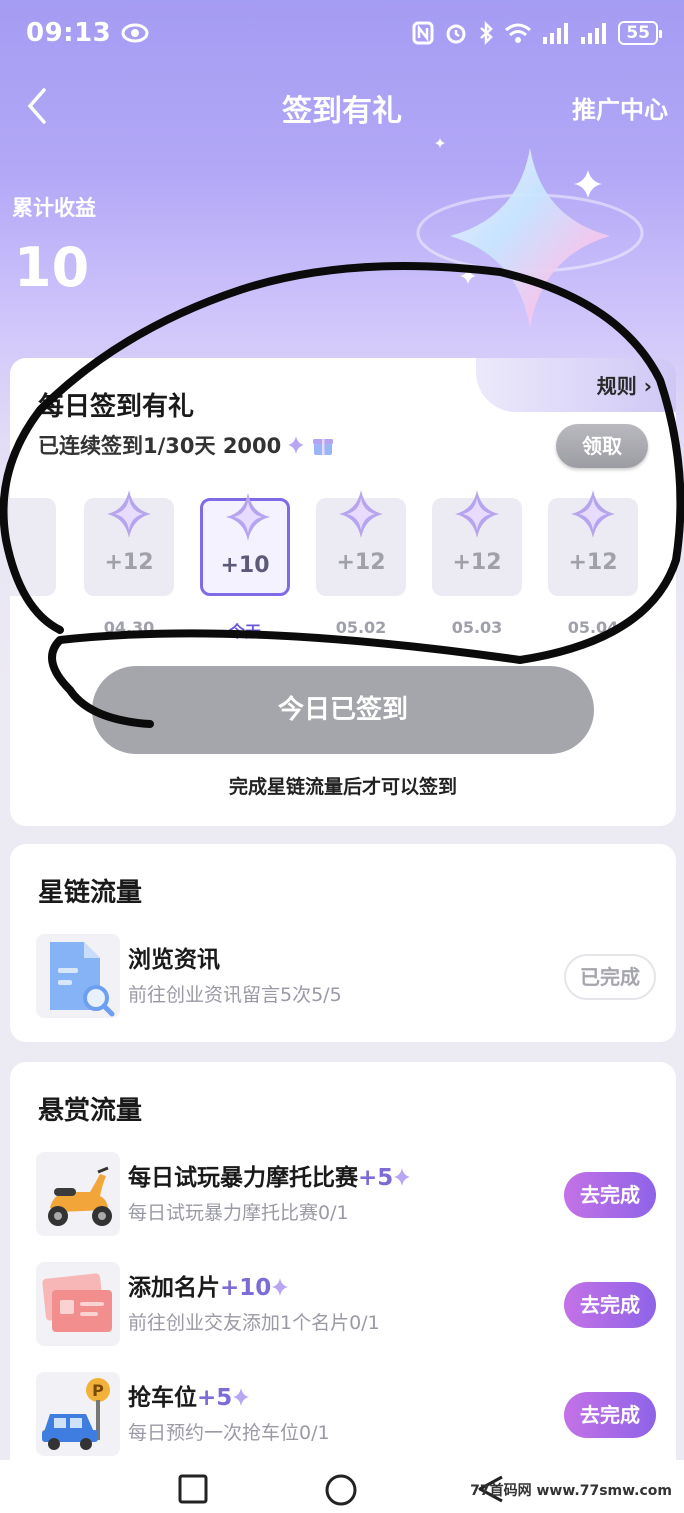  I want to click on task-description: 前往创业交友添加1个名片0/1, so click(254, 1323).